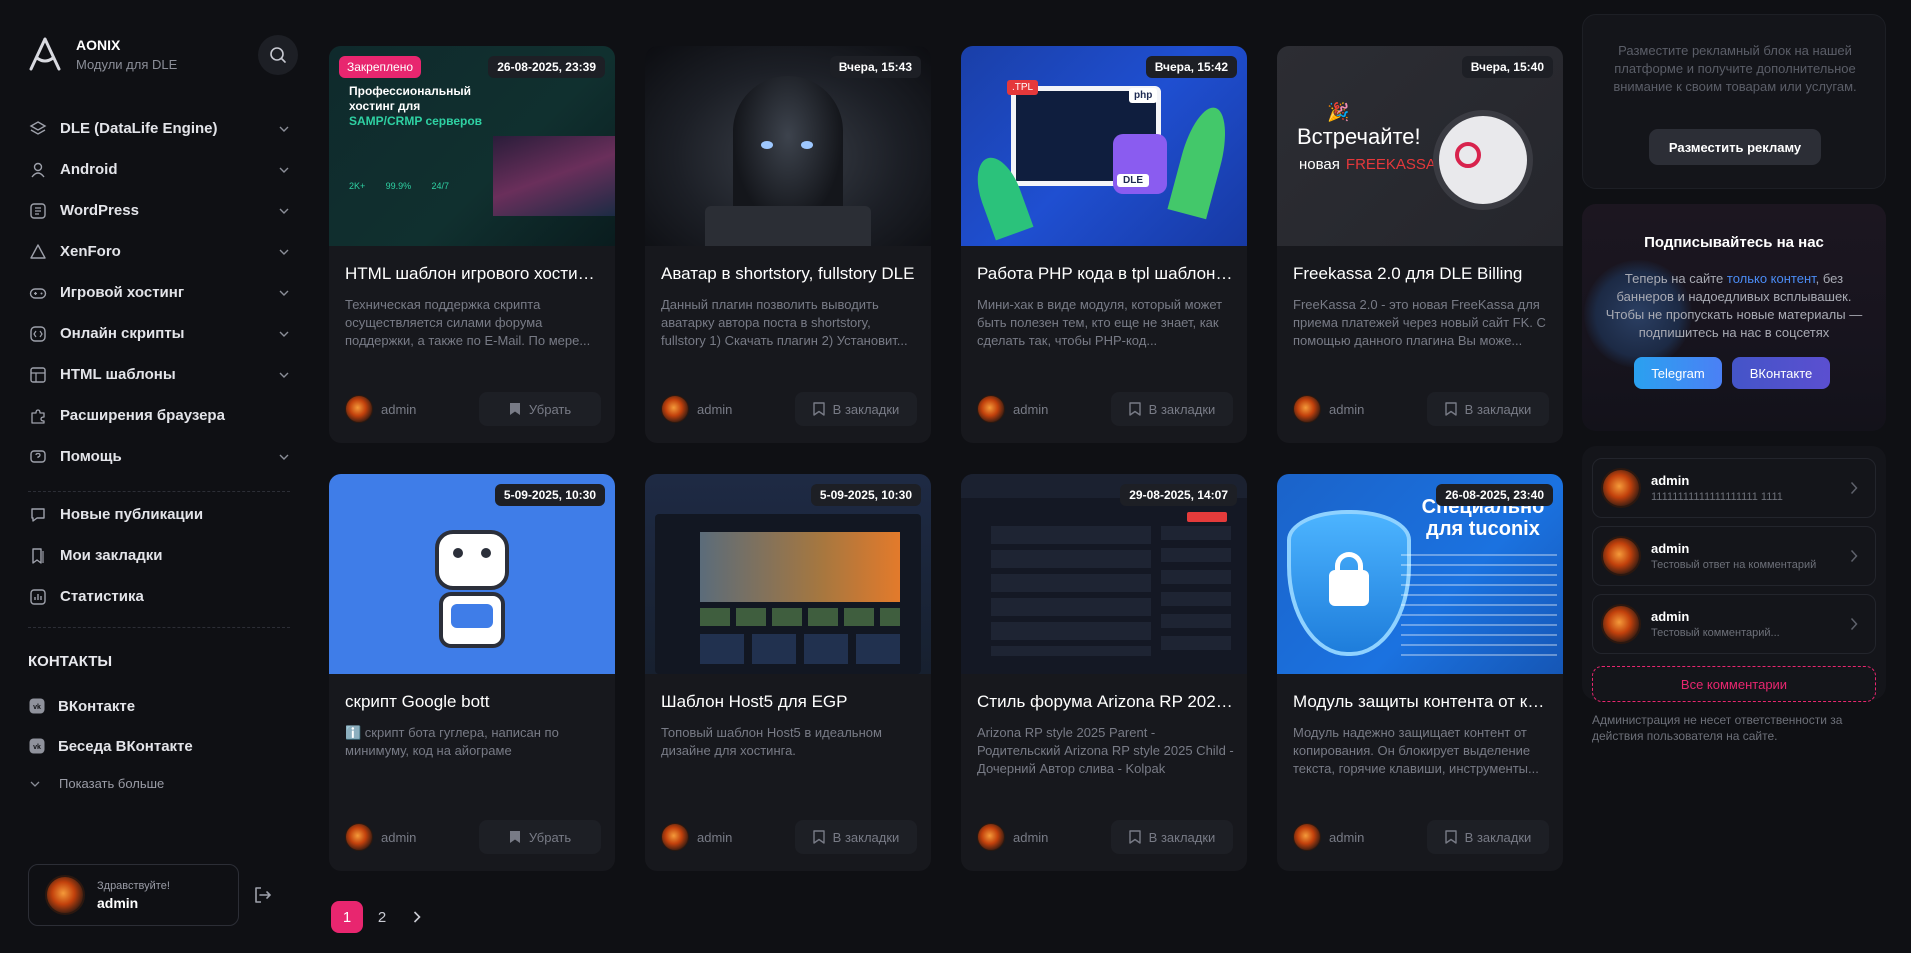 This screenshot has width=1911, height=953. Describe the element at coordinates (789, 702) in the screenshot. I see `post-title: Шаблон Host5 для EGP` at that location.